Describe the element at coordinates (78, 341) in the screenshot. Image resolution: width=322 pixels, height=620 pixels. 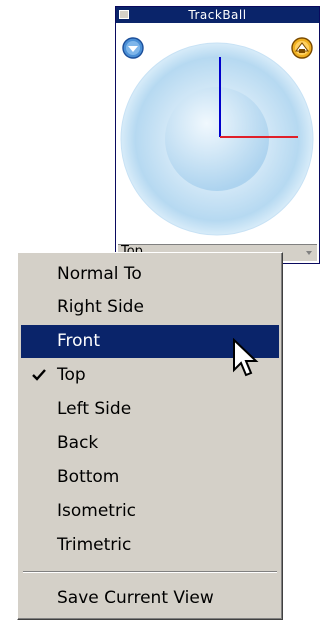
I see `menu-item-label: Front` at that location.